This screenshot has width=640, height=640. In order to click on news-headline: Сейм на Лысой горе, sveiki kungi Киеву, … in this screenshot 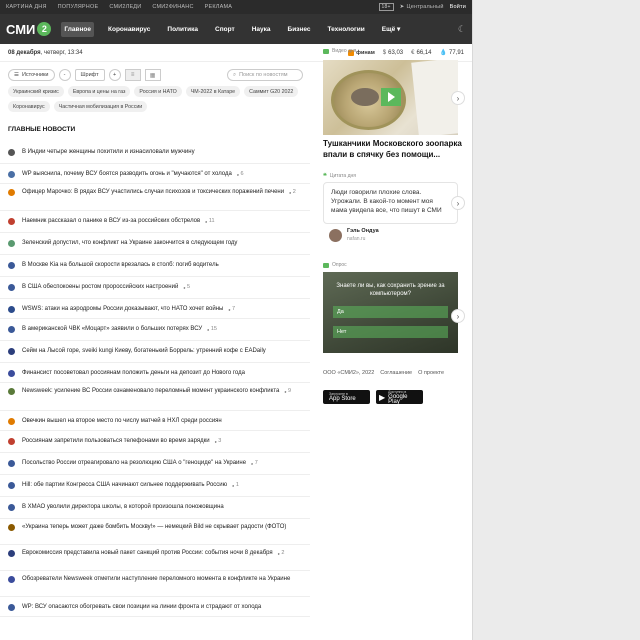, I will do `click(163, 351)`.